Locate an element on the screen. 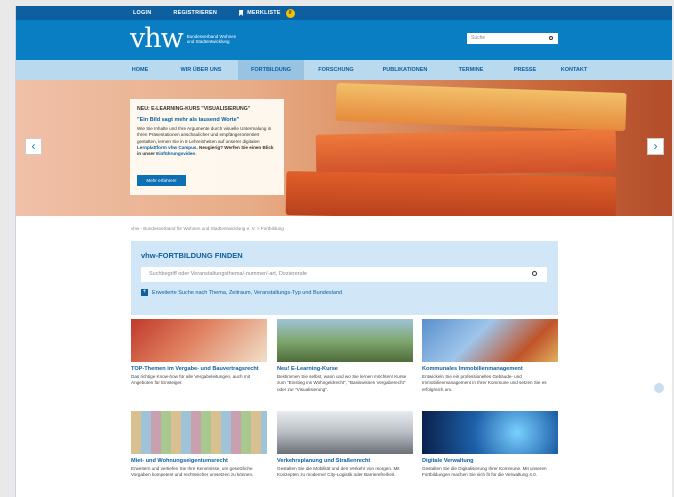 The image size is (674, 497). watchlist-link: MERKLISTE 0 is located at coordinates (267, 13).